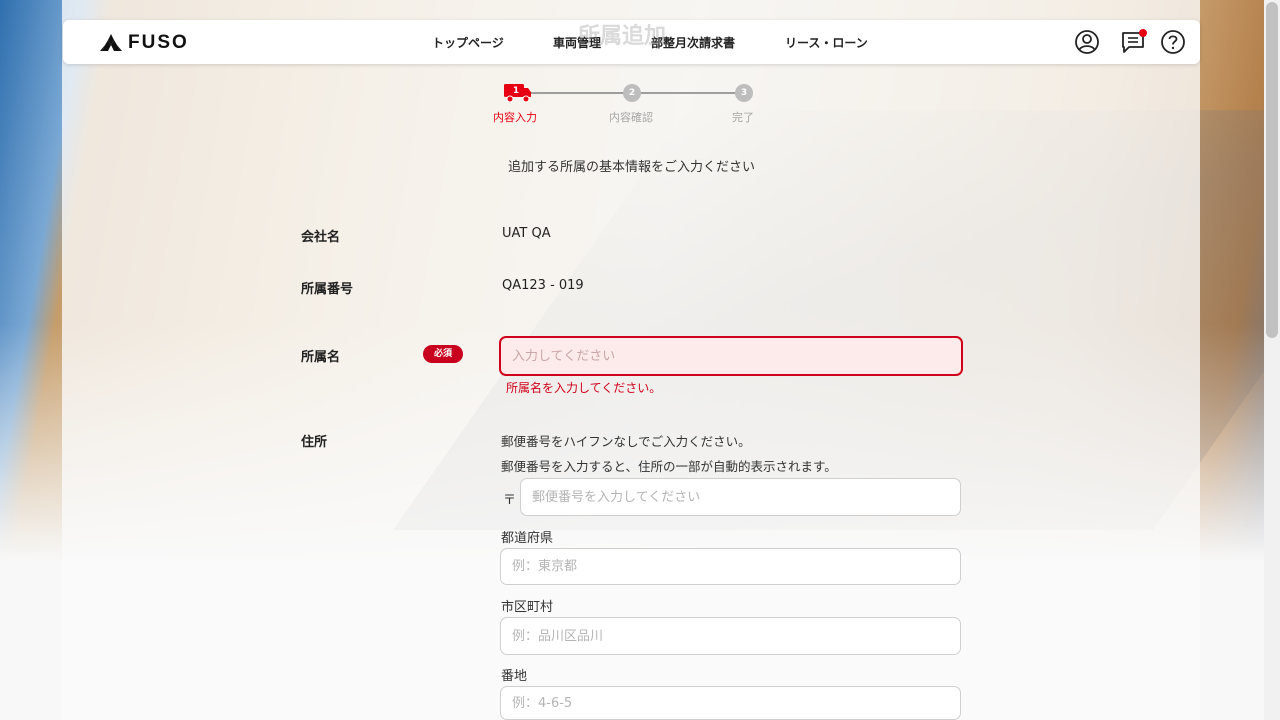 This screenshot has height=720, width=1280. What do you see at coordinates (730, 636) in the screenshot?
I see `city-input` at bounding box center [730, 636].